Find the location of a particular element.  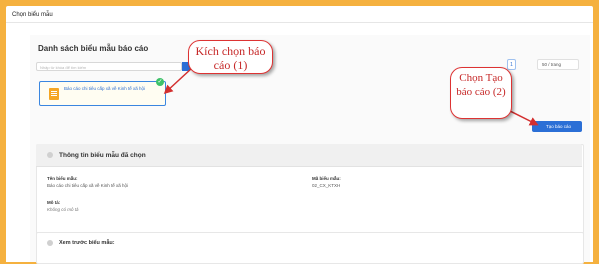

preview-label: Xem trước biểu mẫu: is located at coordinates (87, 243).